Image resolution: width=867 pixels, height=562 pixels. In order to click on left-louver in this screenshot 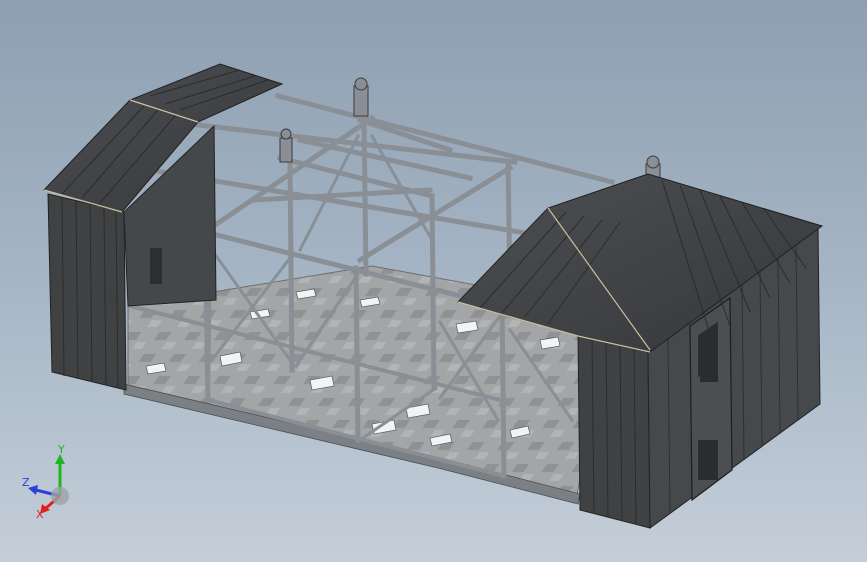, I will do `click(156, 266)`.